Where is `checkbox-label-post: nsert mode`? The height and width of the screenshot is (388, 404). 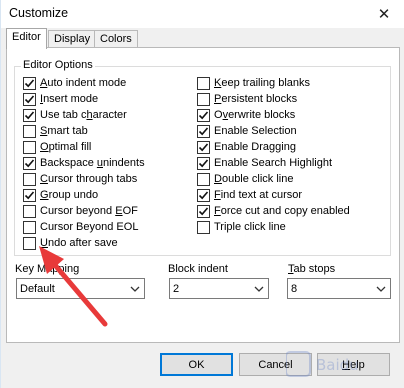 checkbox-label-post: nsert mode is located at coordinates (71, 99).